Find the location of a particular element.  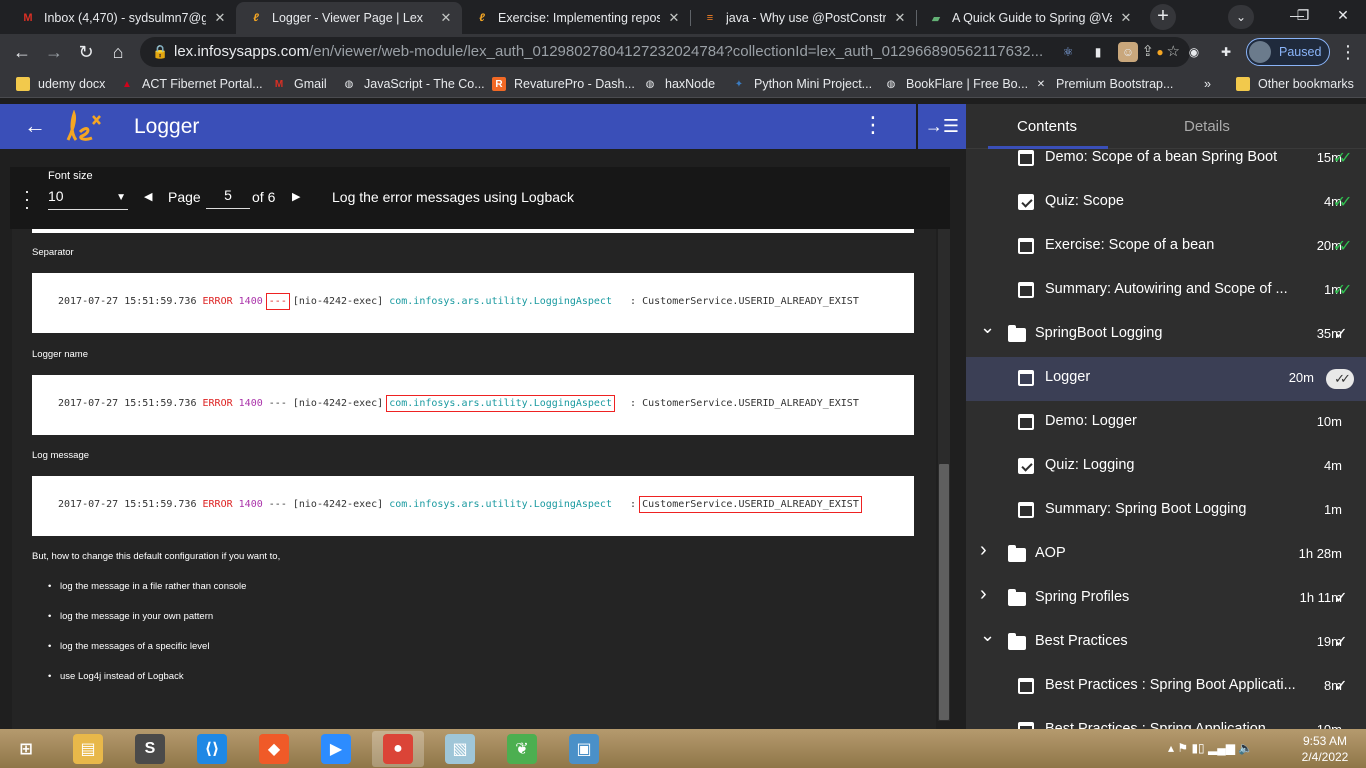

back-arrow-icon: ← is located at coordinates (35, 126).